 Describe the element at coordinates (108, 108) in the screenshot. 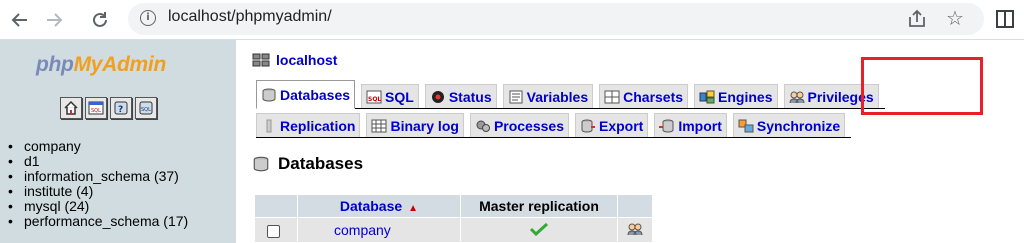

I see `quick-icons: SQL ? SQL` at that location.